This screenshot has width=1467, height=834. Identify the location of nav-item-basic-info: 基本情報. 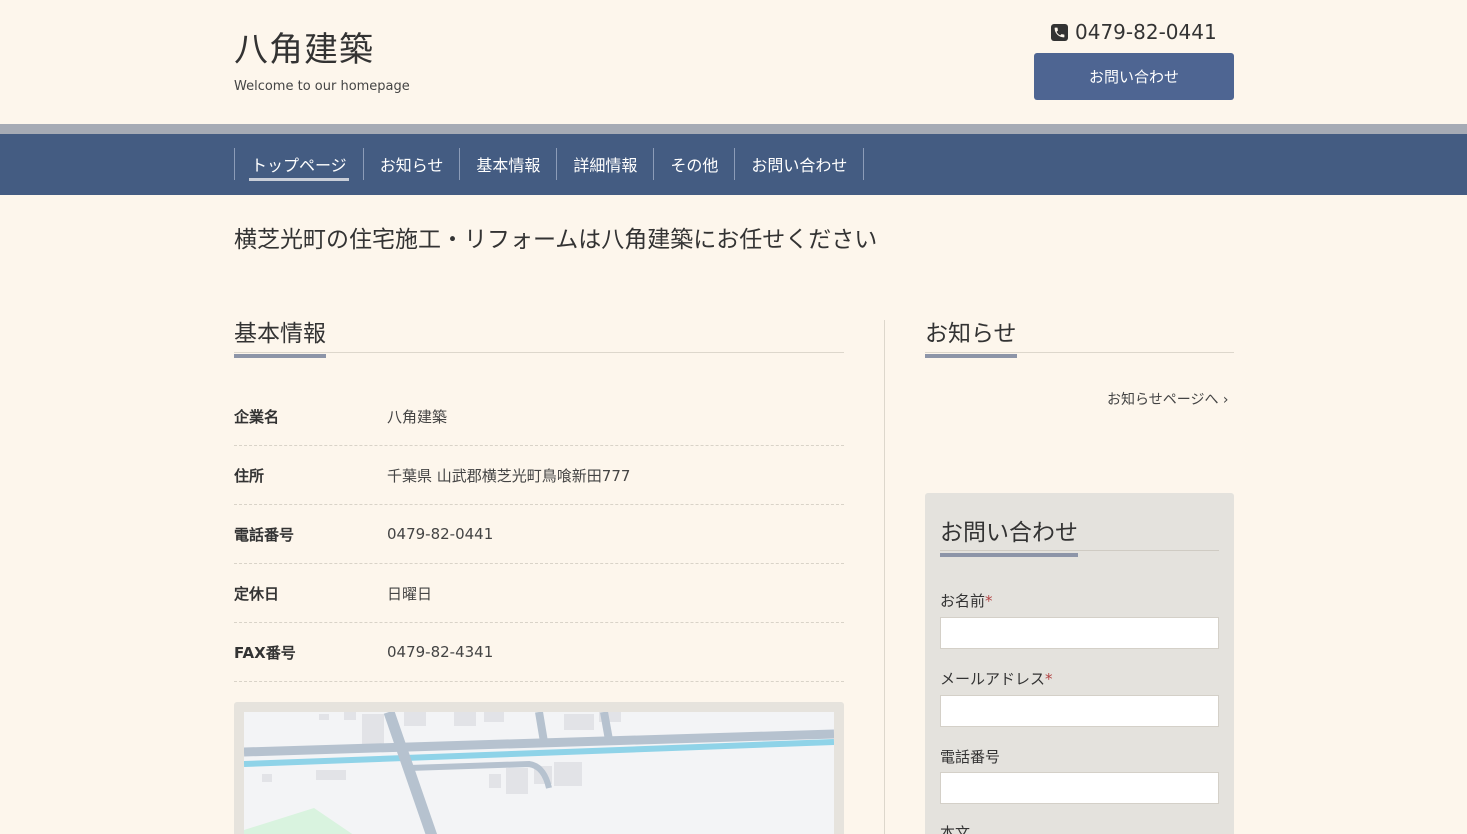
(507, 164).